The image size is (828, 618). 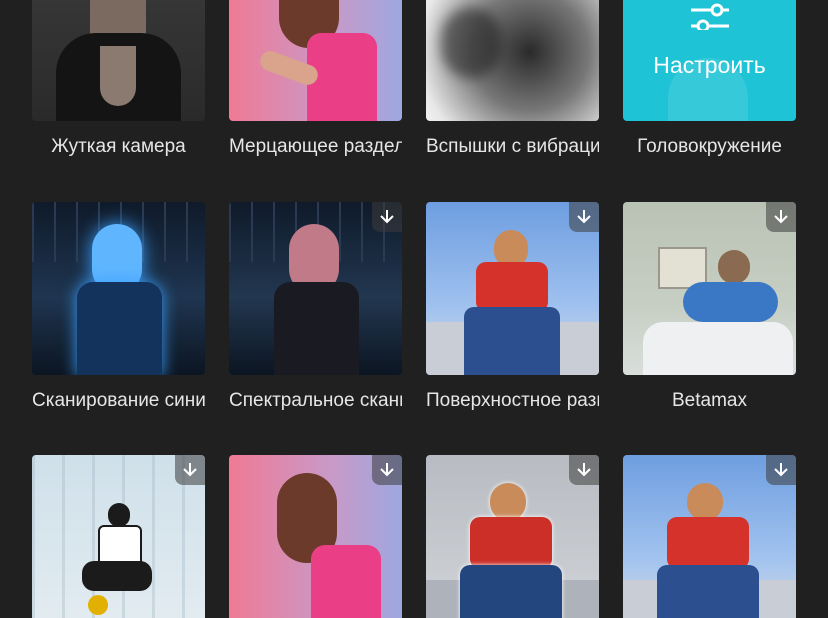 I want to click on effect-card: Жуткая камера, so click(x=118, y=78).